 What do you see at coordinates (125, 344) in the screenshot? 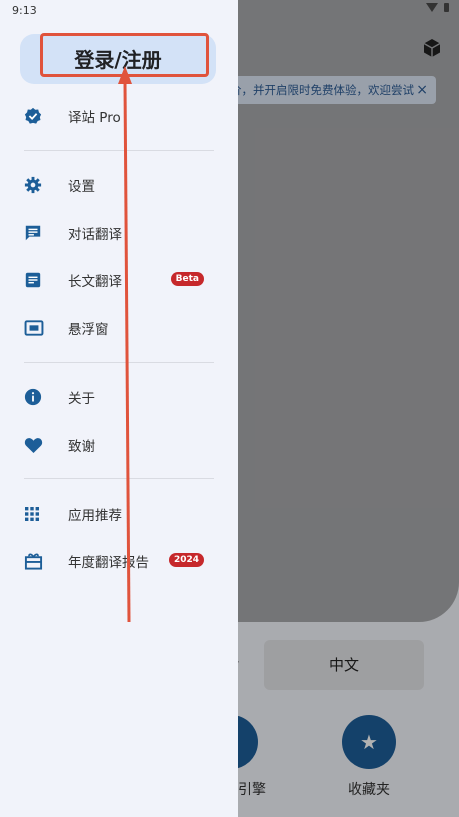
I see `annotation-arrow` at bounding box center [125, 344].